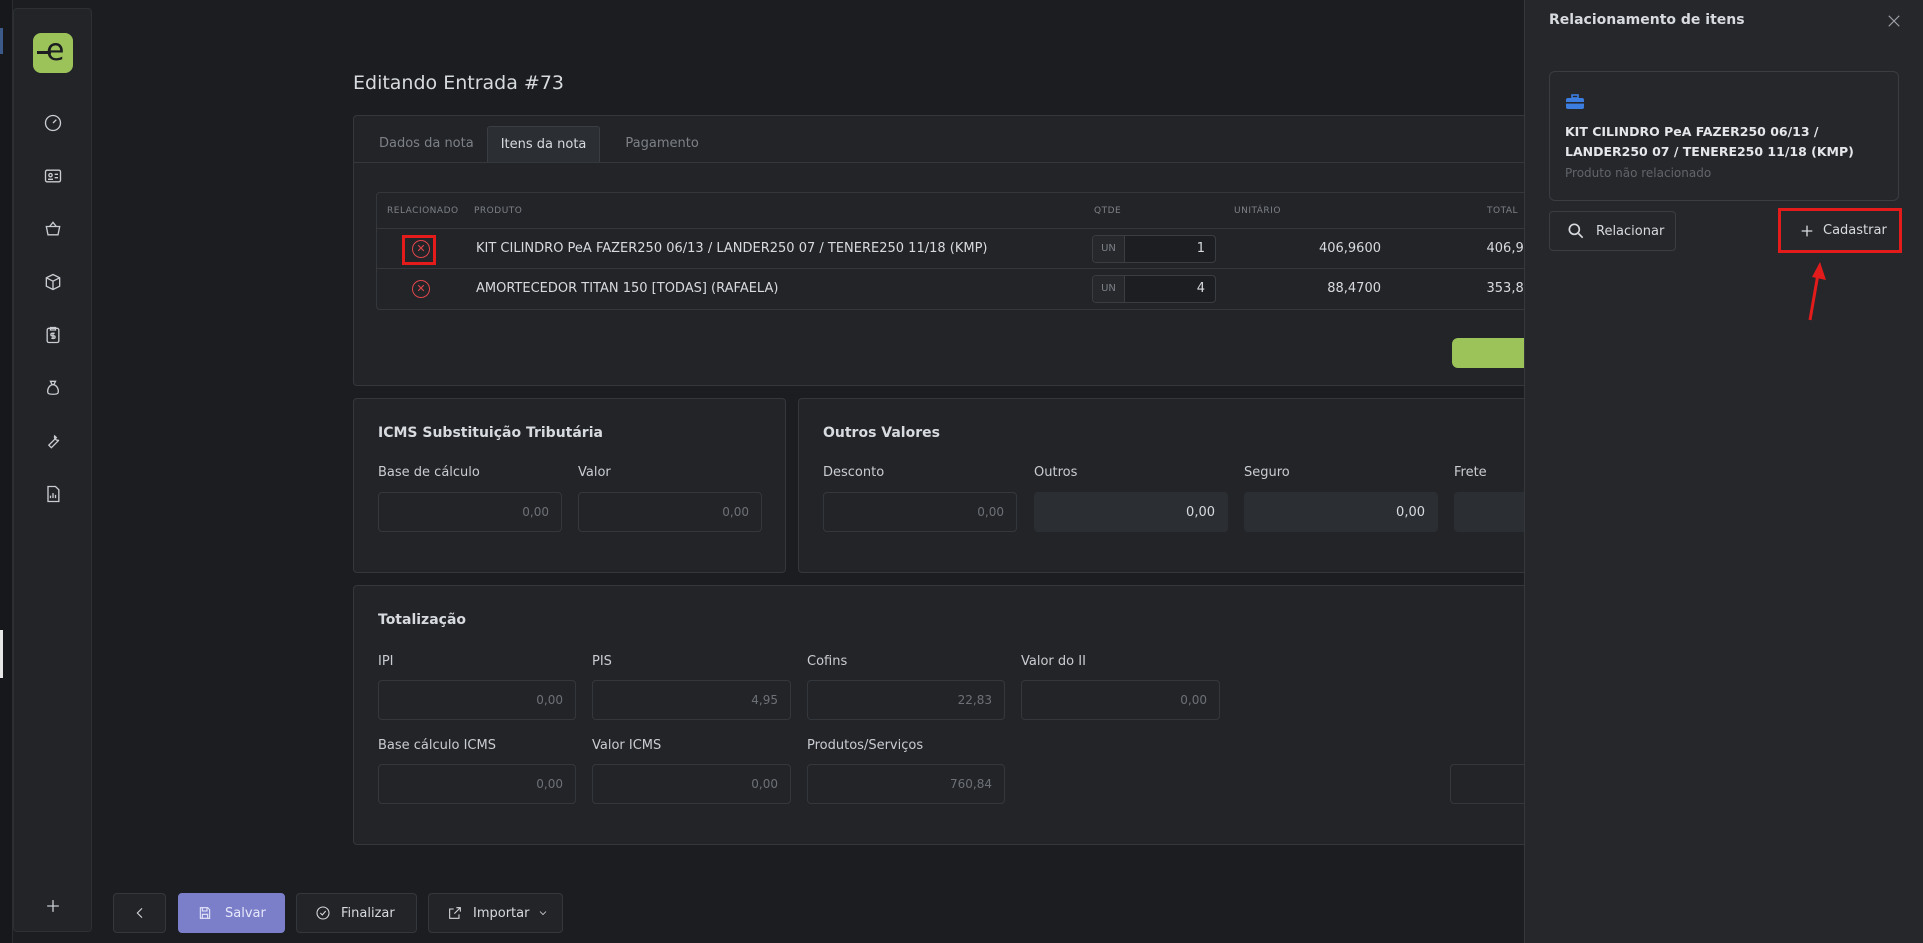 The image size is (1923, 943). Describe the element at coordinates (854, 472) in the screenshot. I see `desconto-label: Desconto` at that location.